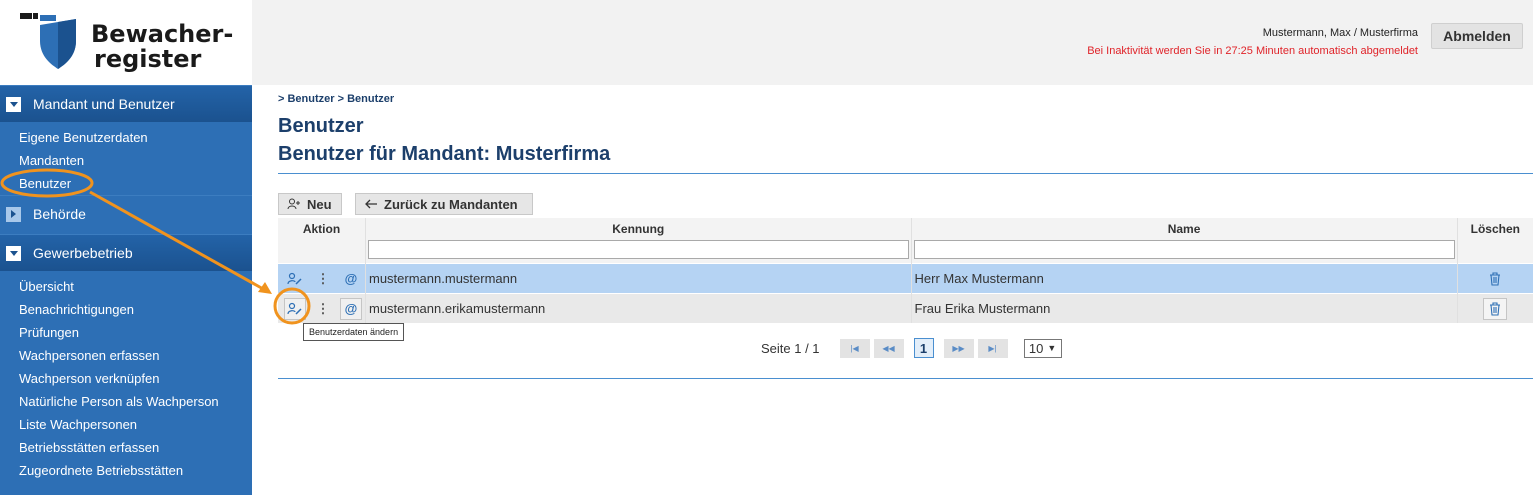 The image size is (1533, 495). What do you see at coordinates (48, 41) in the screenshot?
I see `shield-logo-icon` at bounding box center [48, 41].